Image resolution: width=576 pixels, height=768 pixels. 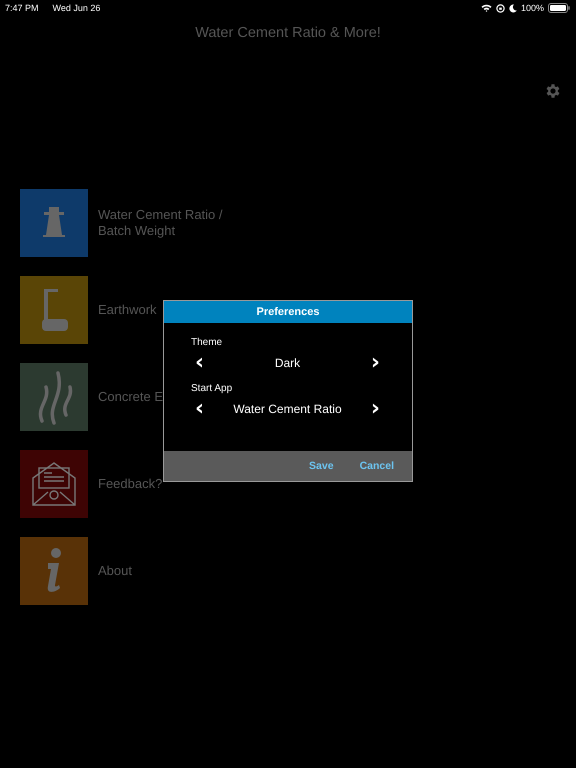 I want to click on menu-label: Water Cement Ratio / Batch Weight, so click(x=160, y=223).